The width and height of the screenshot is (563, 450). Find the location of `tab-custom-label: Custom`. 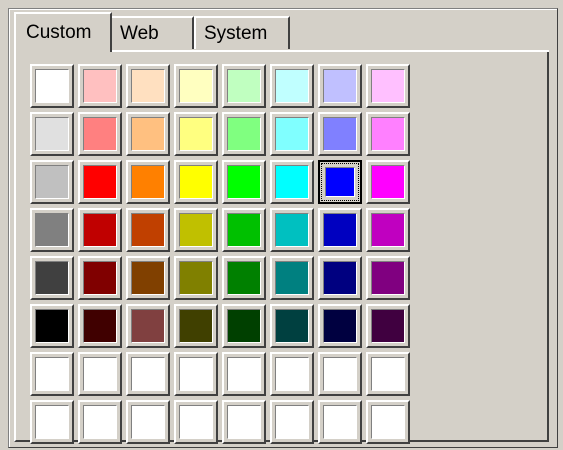

tab-custom-label: Custom is located at coordinates (59, 32).